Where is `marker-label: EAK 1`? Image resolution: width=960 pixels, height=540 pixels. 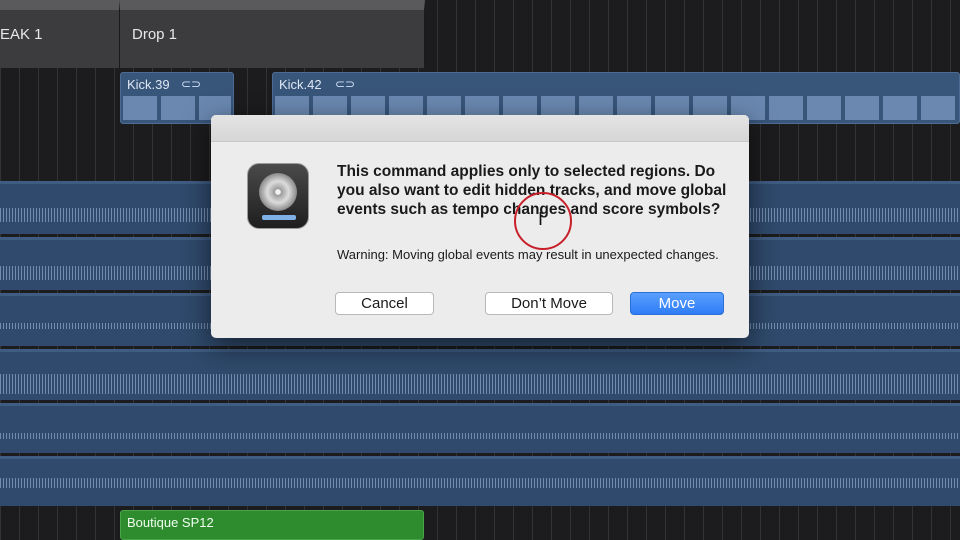
marker-label: EAK 1 is located at coordinates (21, 34).